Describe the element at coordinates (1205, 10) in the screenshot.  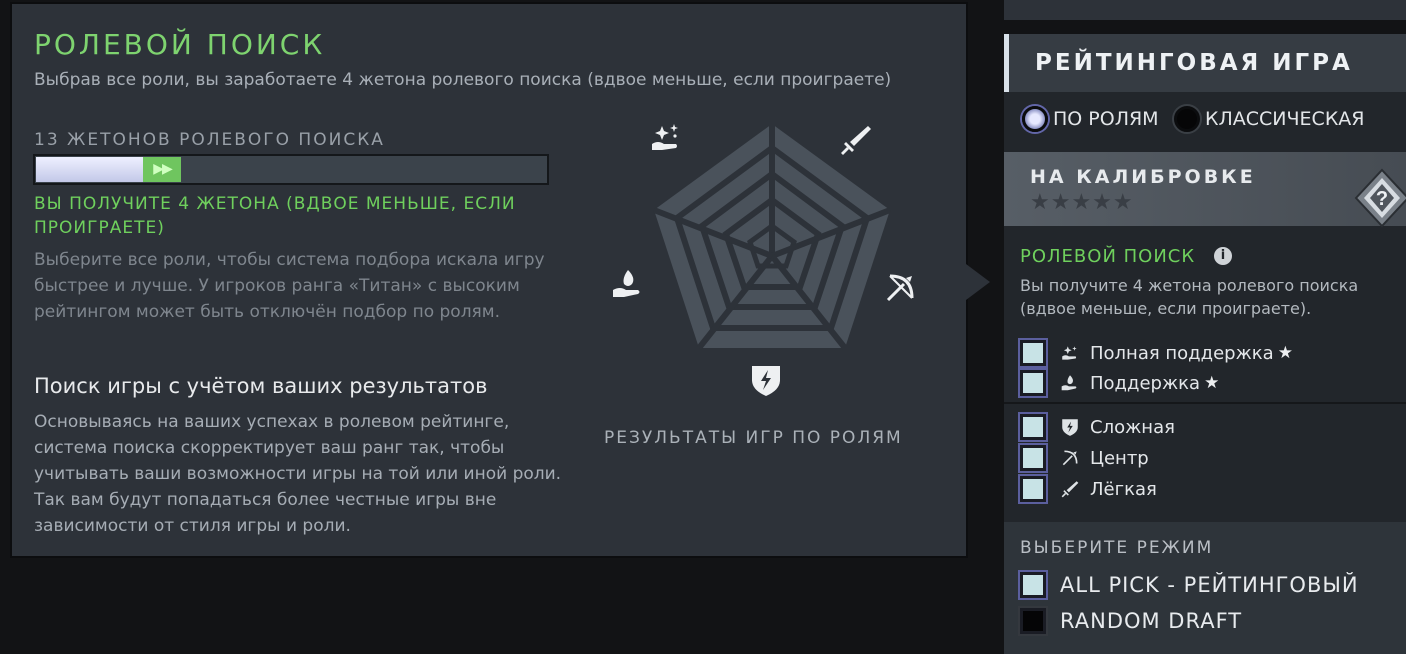
I see `top-strip` at that location.